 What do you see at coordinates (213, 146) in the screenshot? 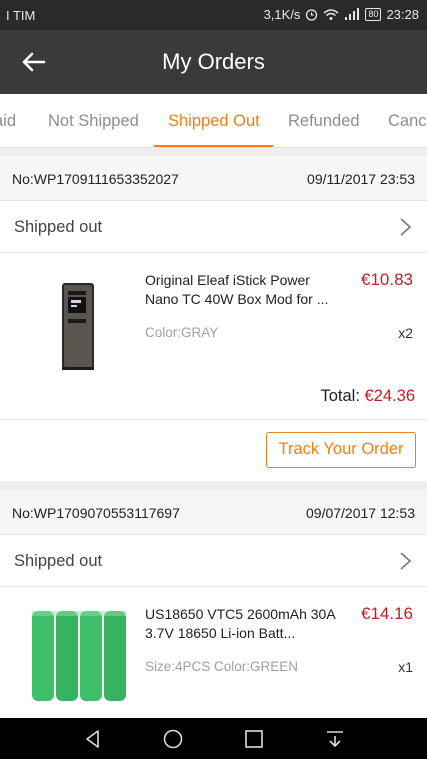
I see `active-tab-indicator` at bounding box center [213, 146].